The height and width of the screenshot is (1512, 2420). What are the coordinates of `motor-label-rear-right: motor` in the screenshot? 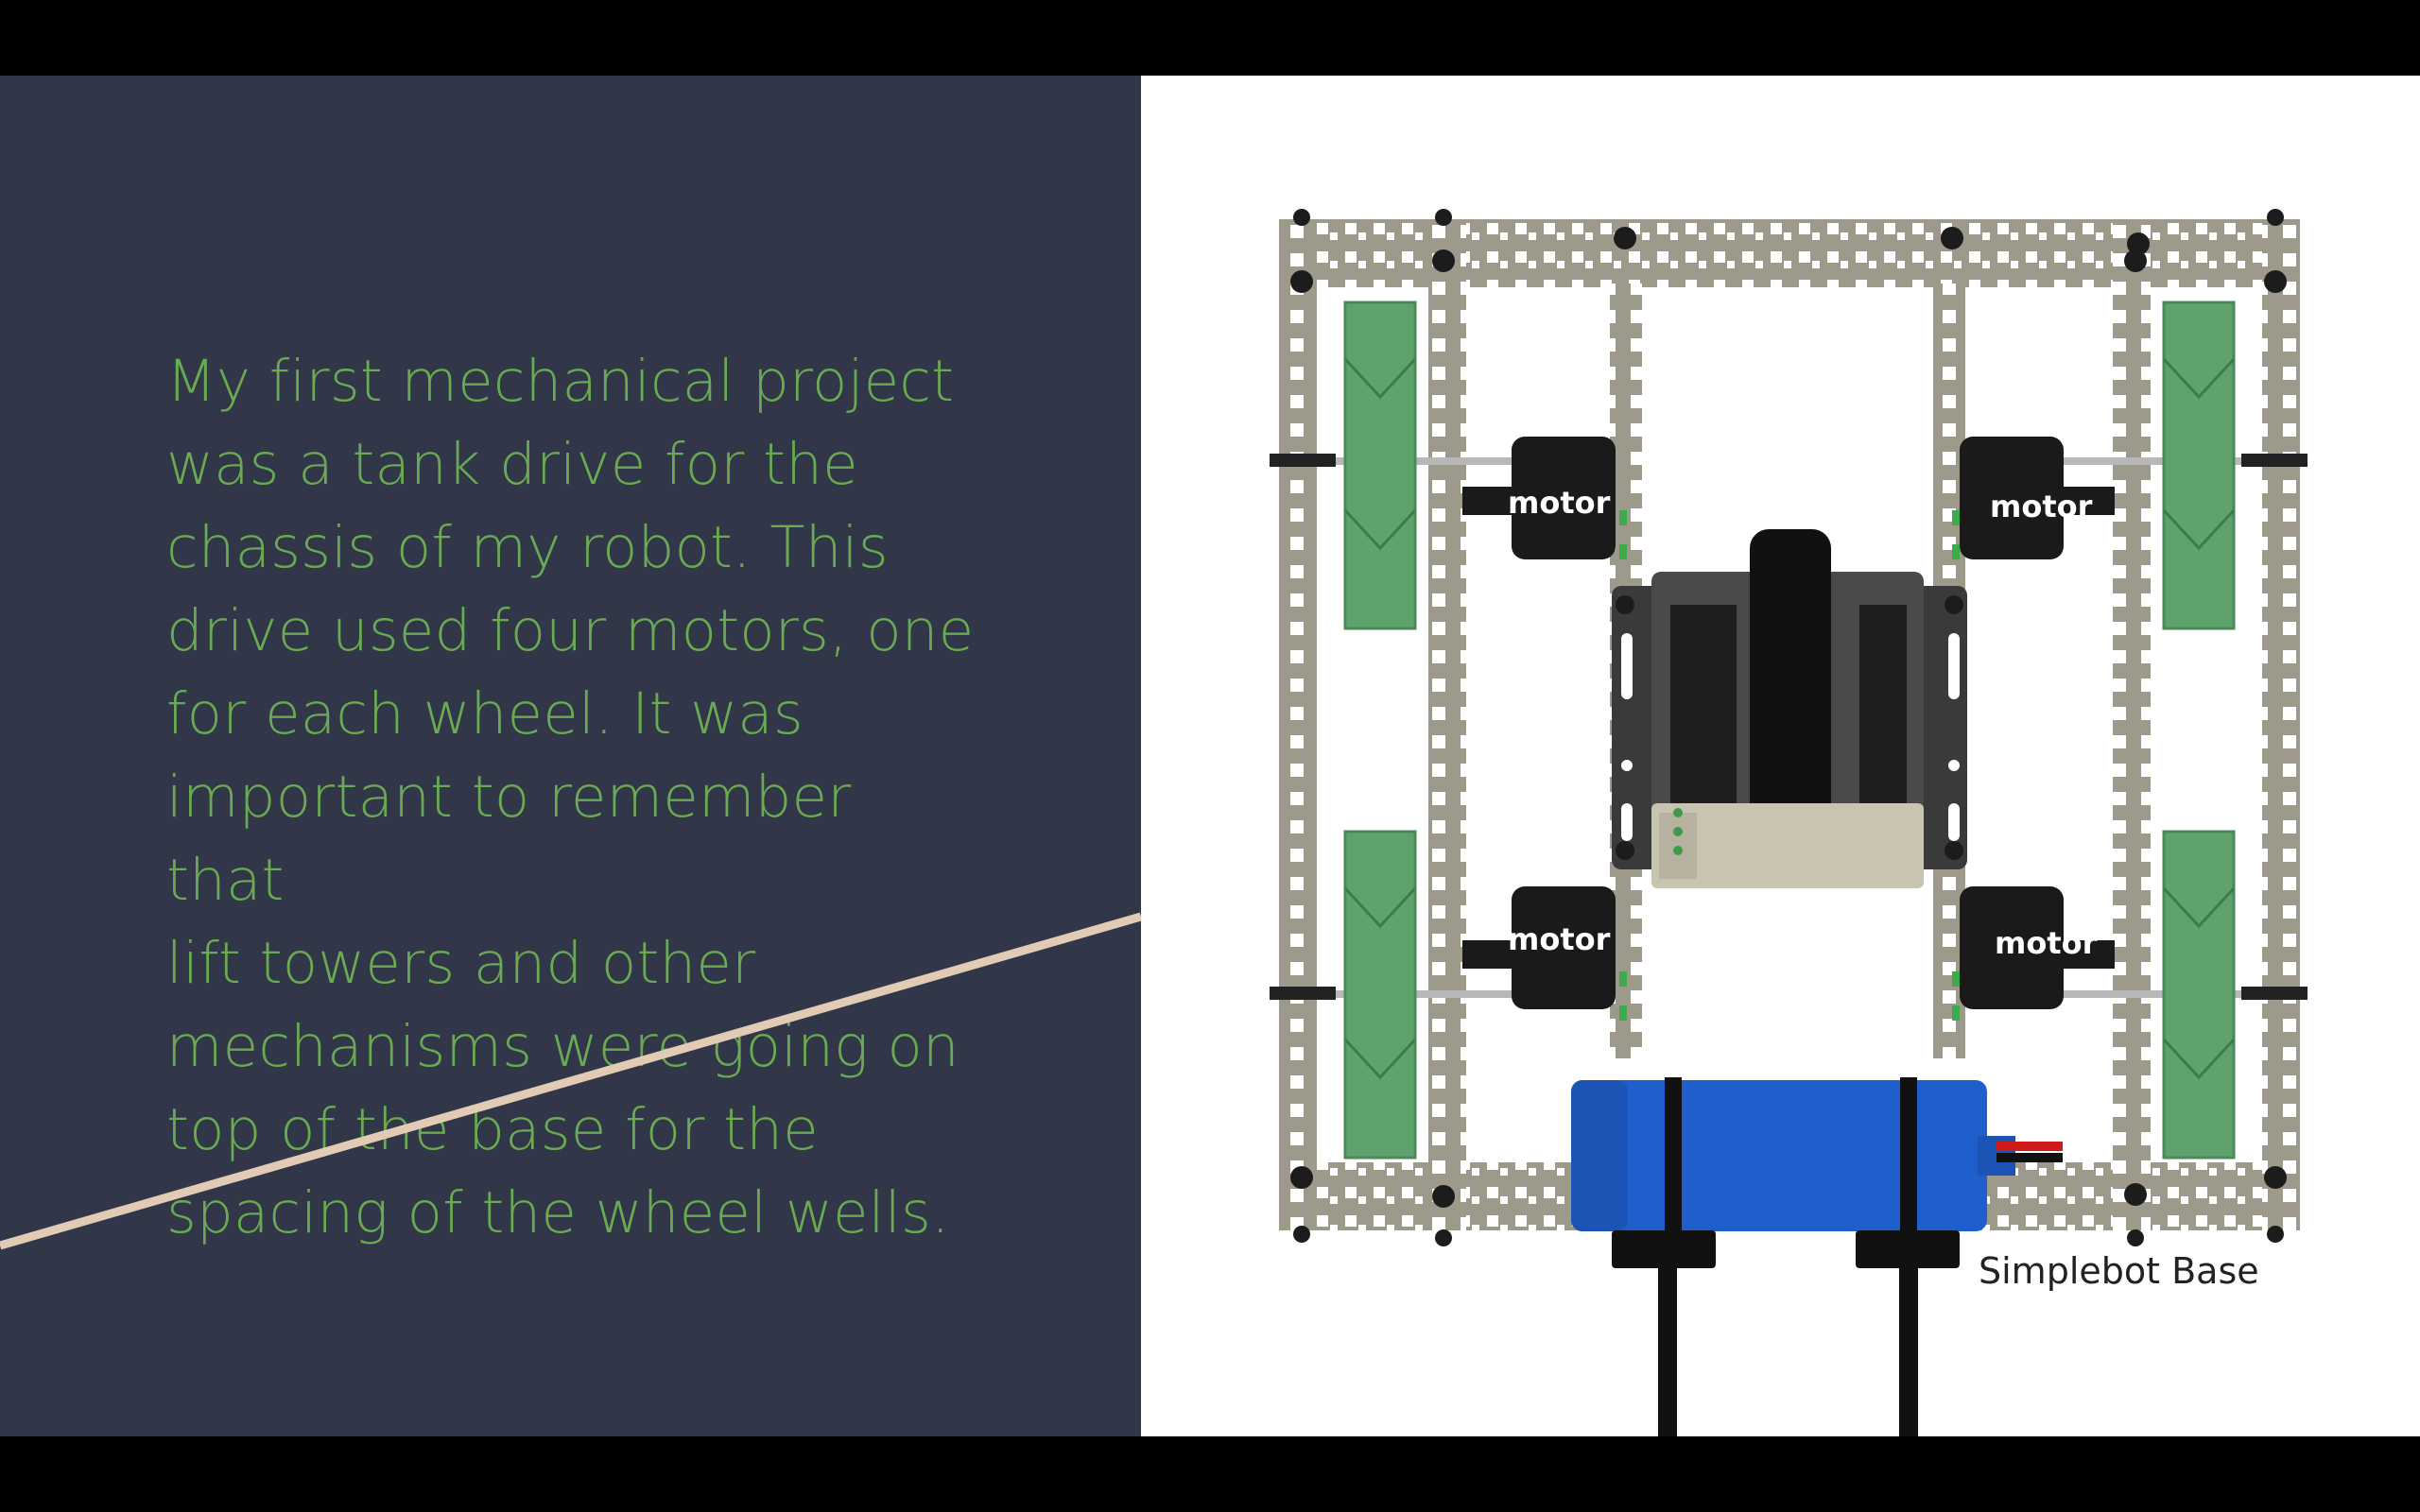 It's located at (2047, 943).